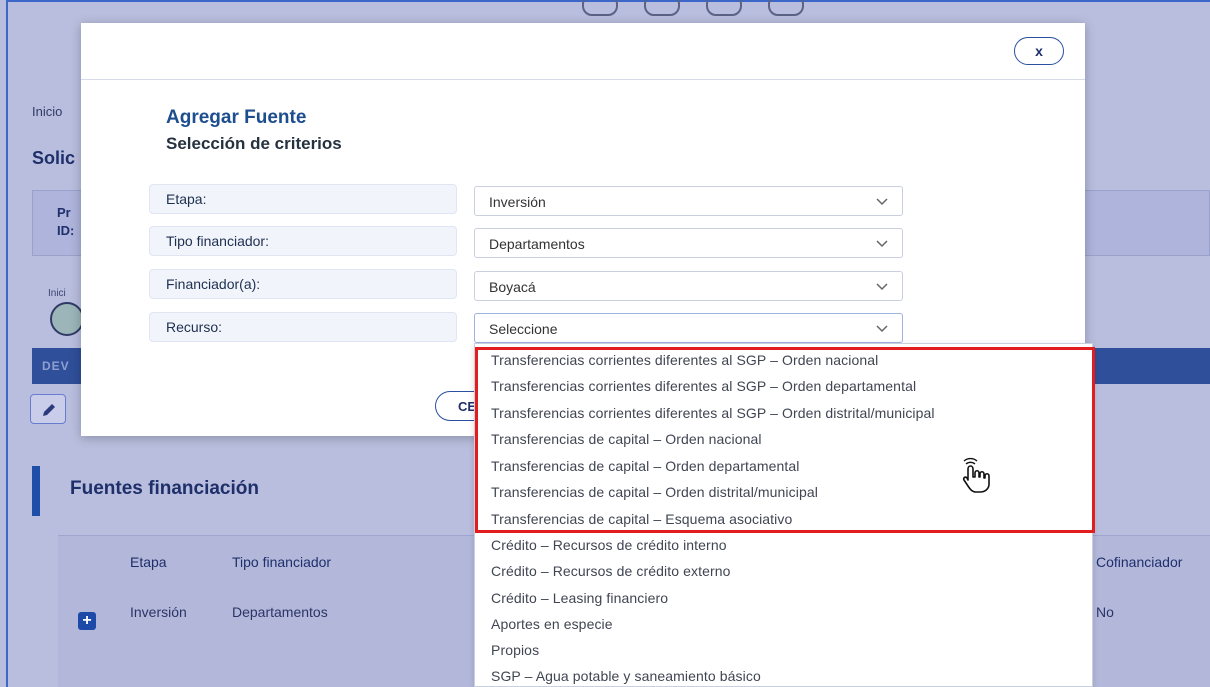  I want to click on modal-divider, so click(583, 79).